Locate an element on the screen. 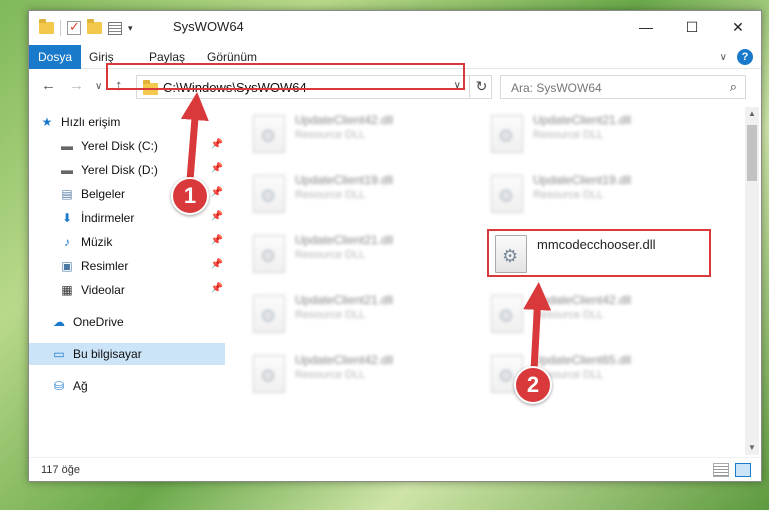  sidebar-item-label: OneDrive is located at coordinates (98, 322).